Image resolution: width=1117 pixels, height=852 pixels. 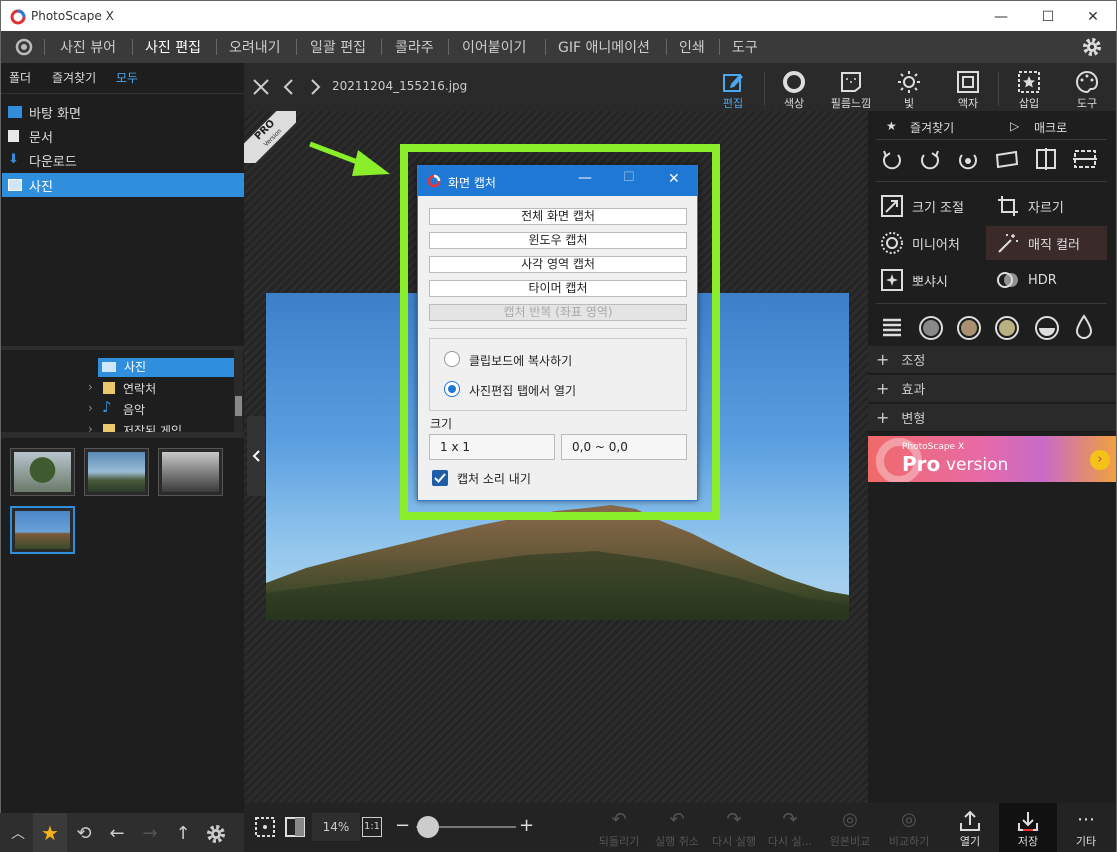 What do you see at coordinates (255, 47) in the screenshot?
I see `menu-cut-out: 오려내기` at bounding box center [255, 47].